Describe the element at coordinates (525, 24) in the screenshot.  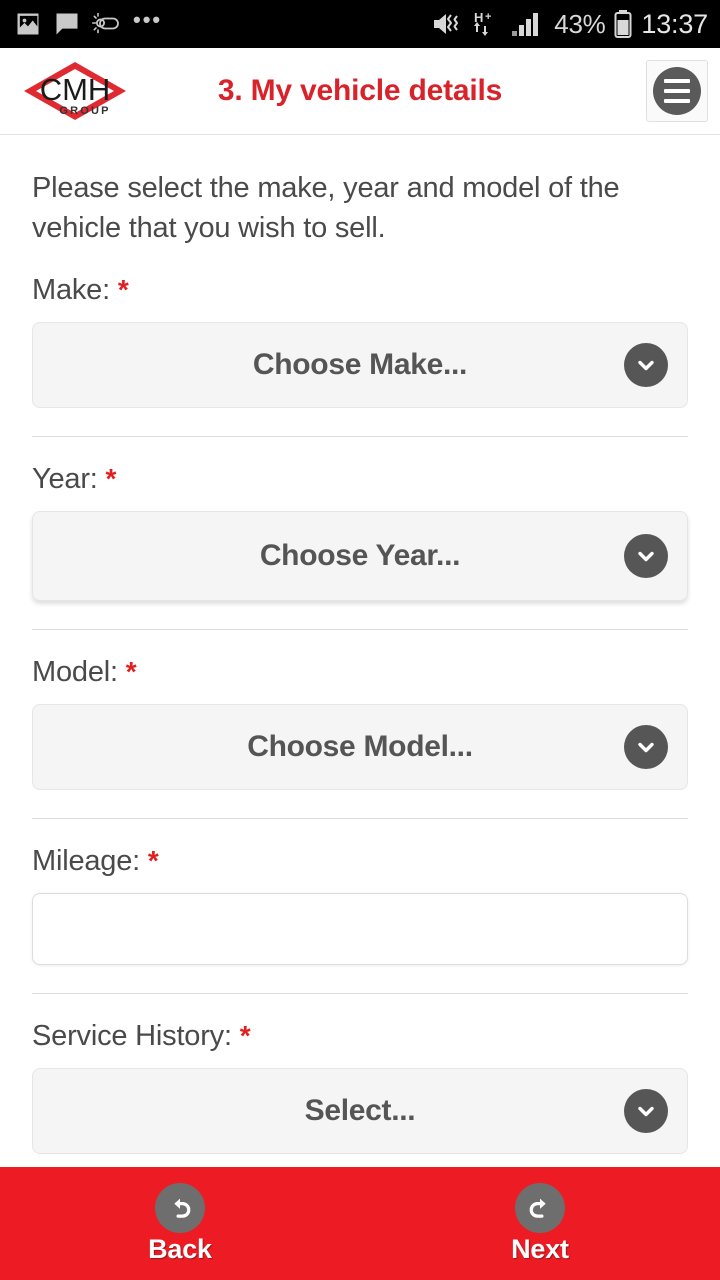
I see `signal-bars-icon` at that location.